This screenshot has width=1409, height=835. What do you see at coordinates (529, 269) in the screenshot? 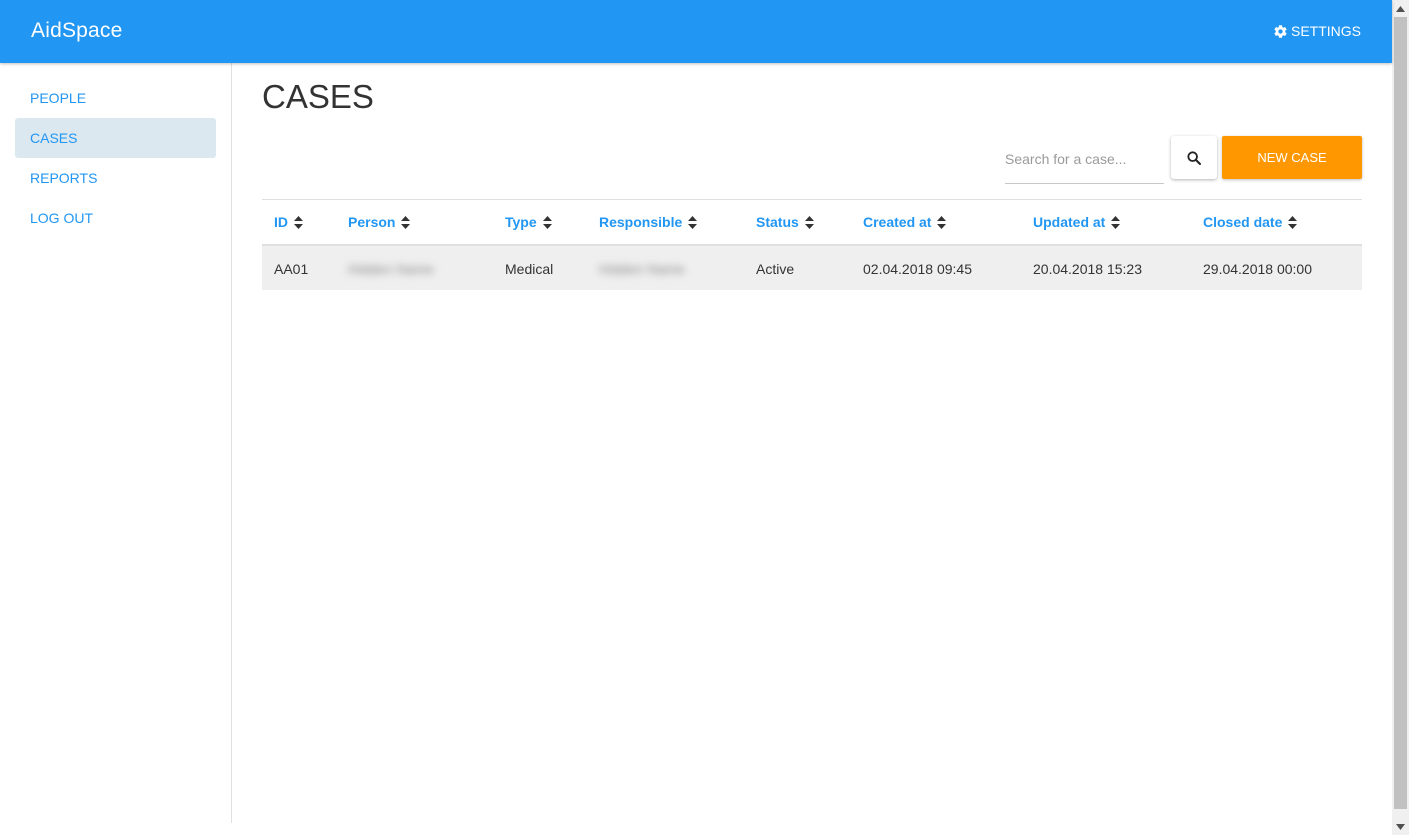
I see `cell-type: Medical` at bounding box center [529, 269].